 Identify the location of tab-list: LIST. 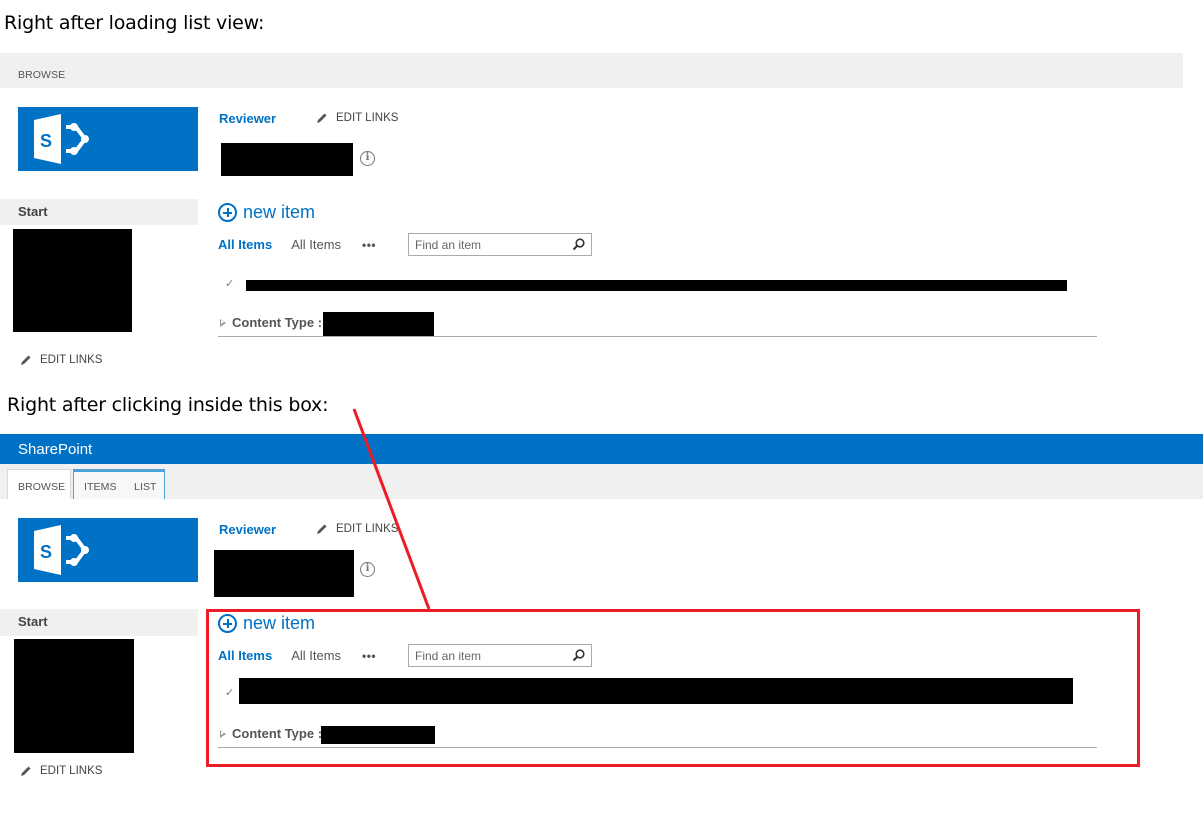
(145, 487).